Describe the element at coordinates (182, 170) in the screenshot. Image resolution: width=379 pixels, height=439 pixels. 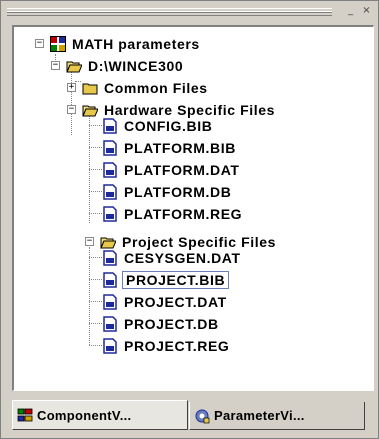
I see `tree-node-label: PLATFORM.DAT` at that location.